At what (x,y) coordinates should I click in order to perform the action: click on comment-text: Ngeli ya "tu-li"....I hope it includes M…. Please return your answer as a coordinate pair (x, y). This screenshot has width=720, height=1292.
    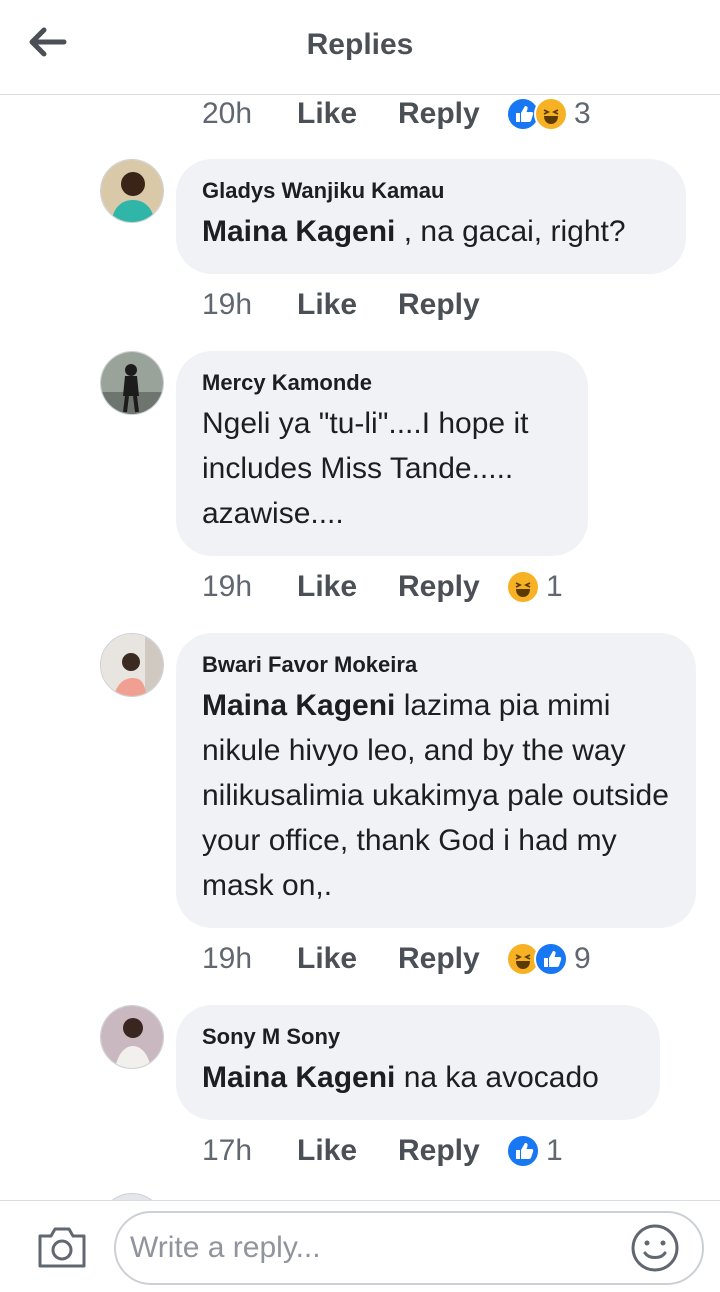
    Looking at the image, I should click on (382, 468).